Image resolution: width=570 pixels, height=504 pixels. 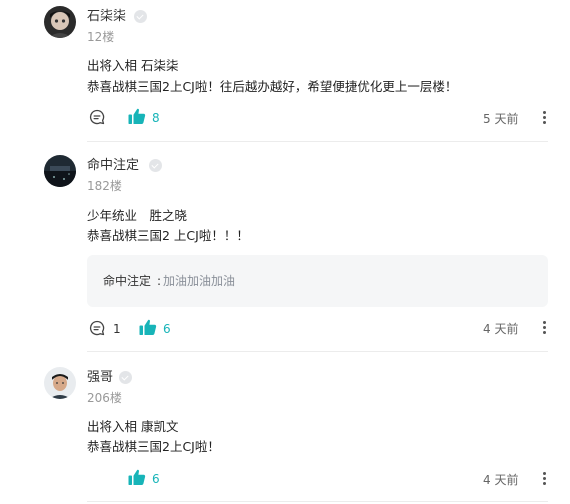 What do you see at coordinates (104, 398) in the screenshot?
I see `floor-number: 206楼` at bounding box center [104, 398].